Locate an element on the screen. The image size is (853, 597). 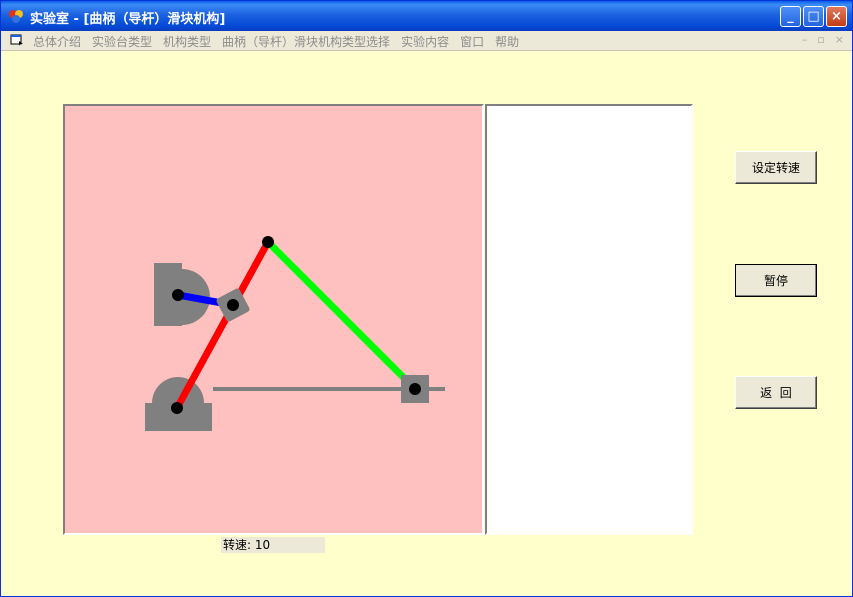
menu-overview: 总体介绍 is located at coordinates (57, 41).